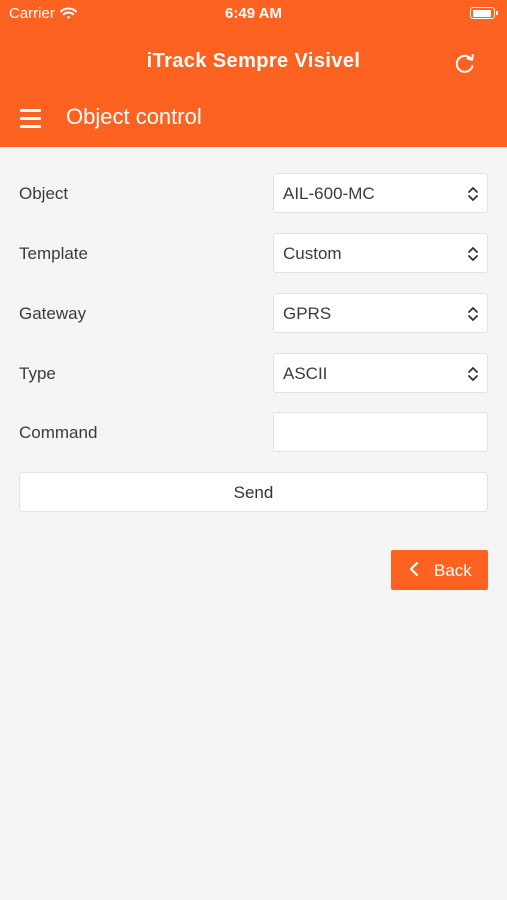 The image size is (507, 900). Describe the element at coordinates (465, 63) in the screenshot. I see `refresh-icon` at that location.